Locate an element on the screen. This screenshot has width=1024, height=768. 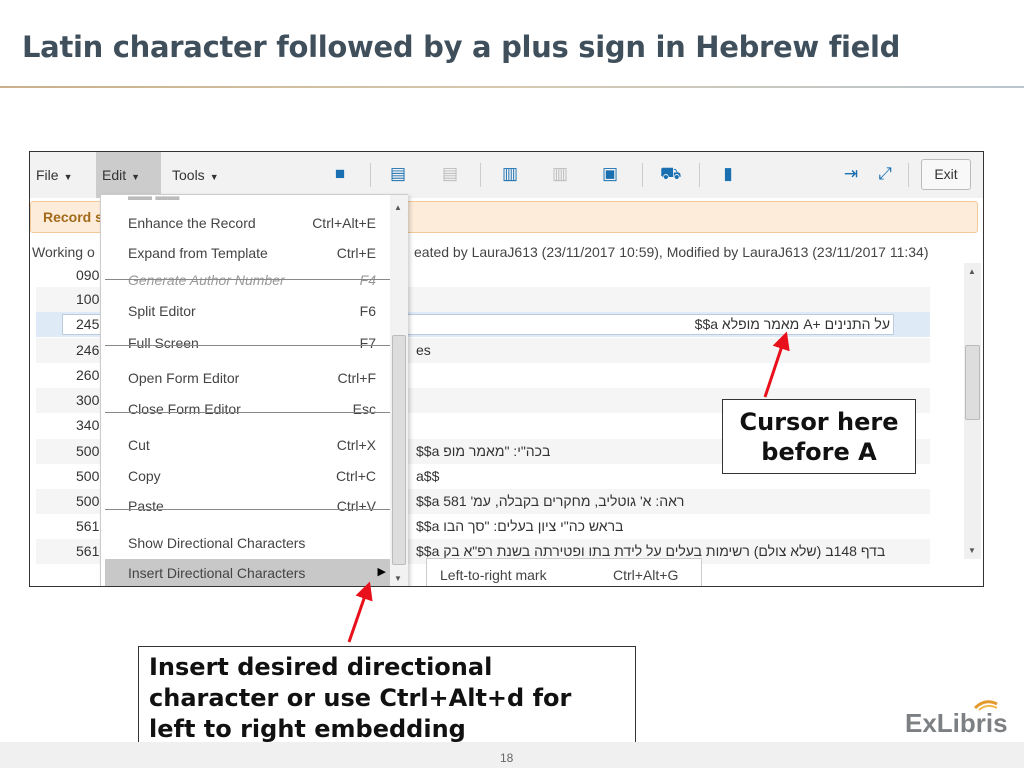
svg-text: ExLibris is located at coordinates (956, 723).